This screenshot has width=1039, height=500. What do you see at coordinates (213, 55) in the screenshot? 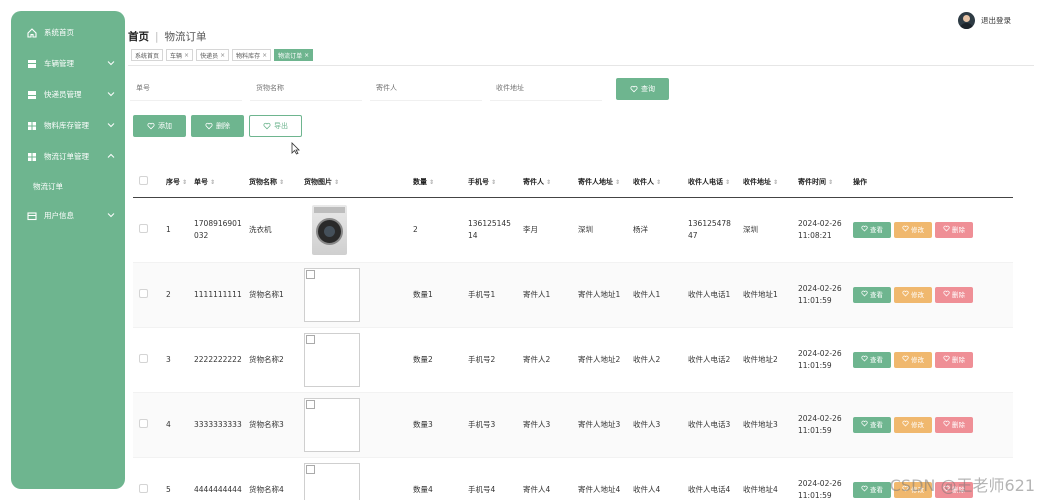
I see `tag-courier: 快递员 ×` at bounding box center [213, 55].